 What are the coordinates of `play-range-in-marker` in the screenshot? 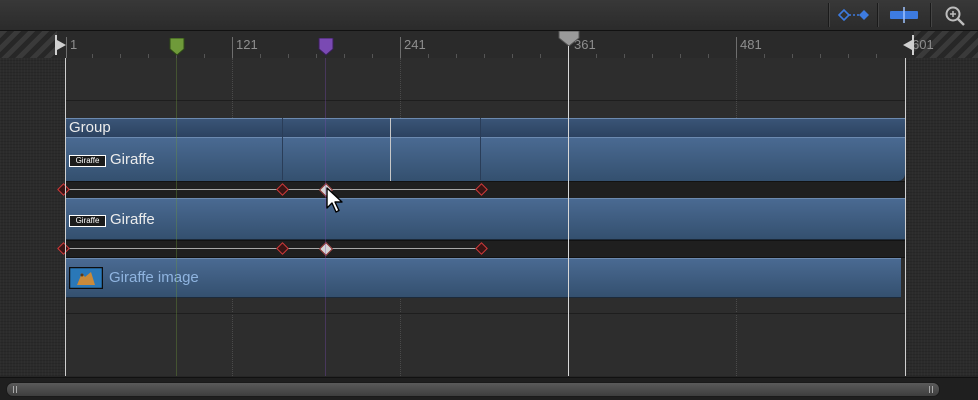 It's located at (61, 45).